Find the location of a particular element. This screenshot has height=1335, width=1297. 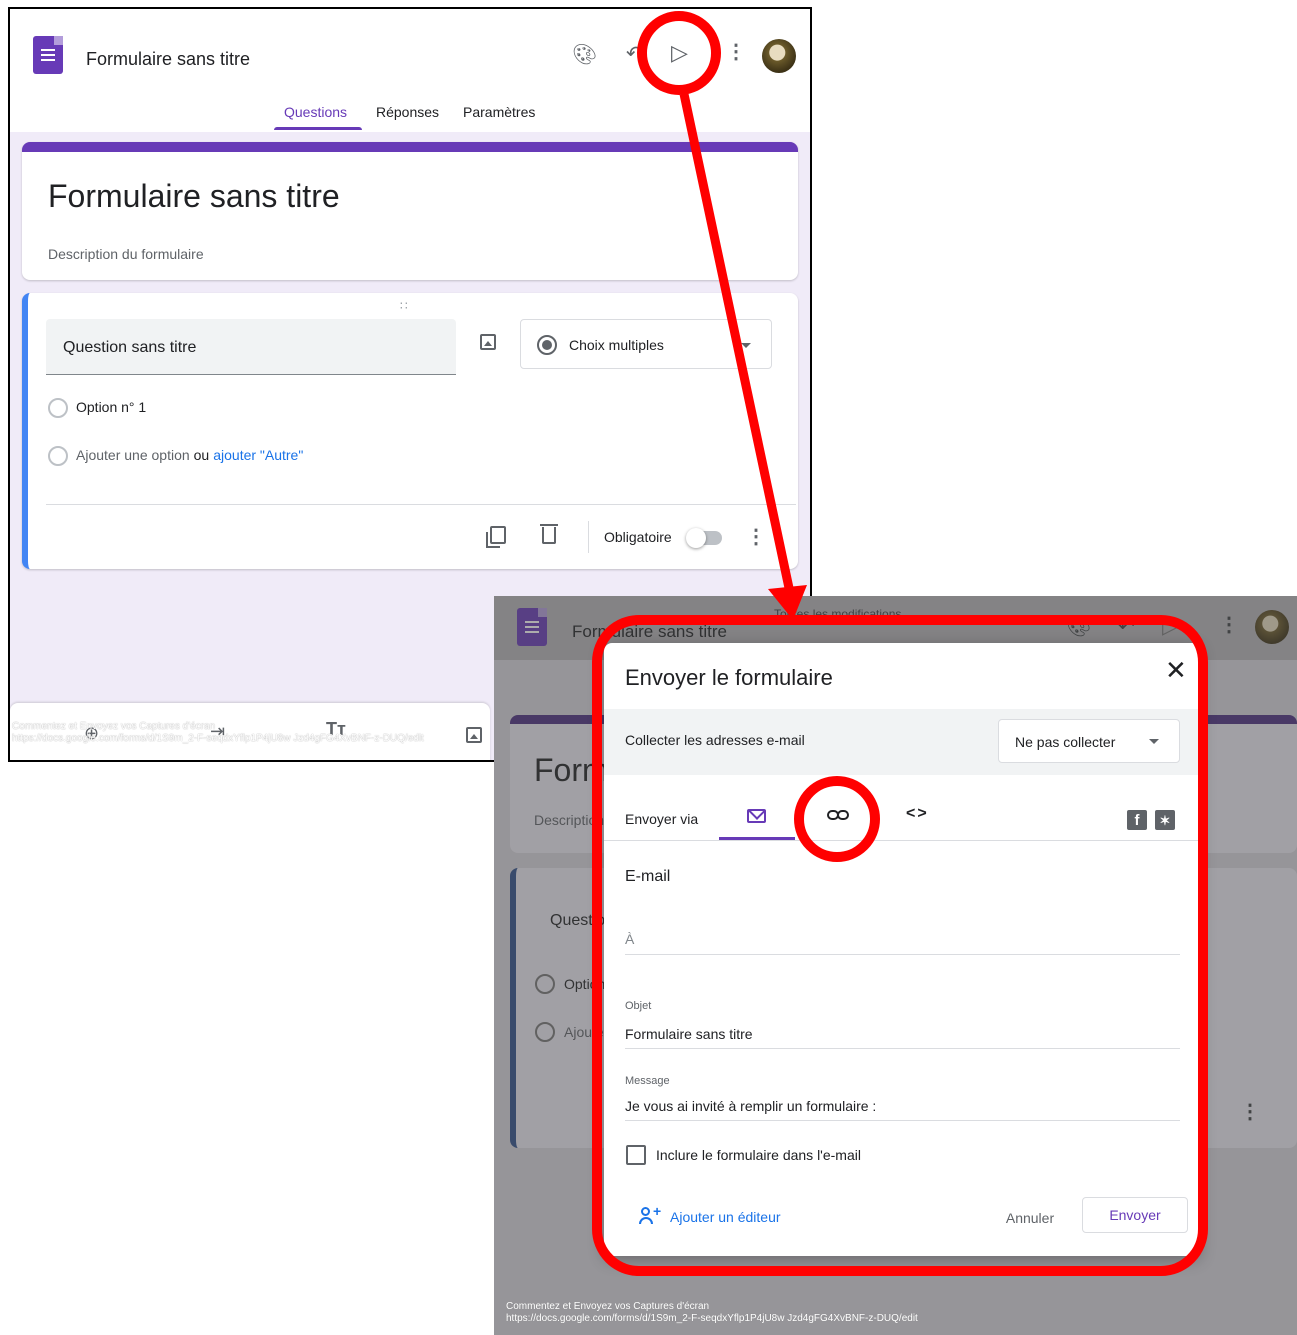

collect-emails-value: Ne pas collecter is located at coordinates (1065, 742).